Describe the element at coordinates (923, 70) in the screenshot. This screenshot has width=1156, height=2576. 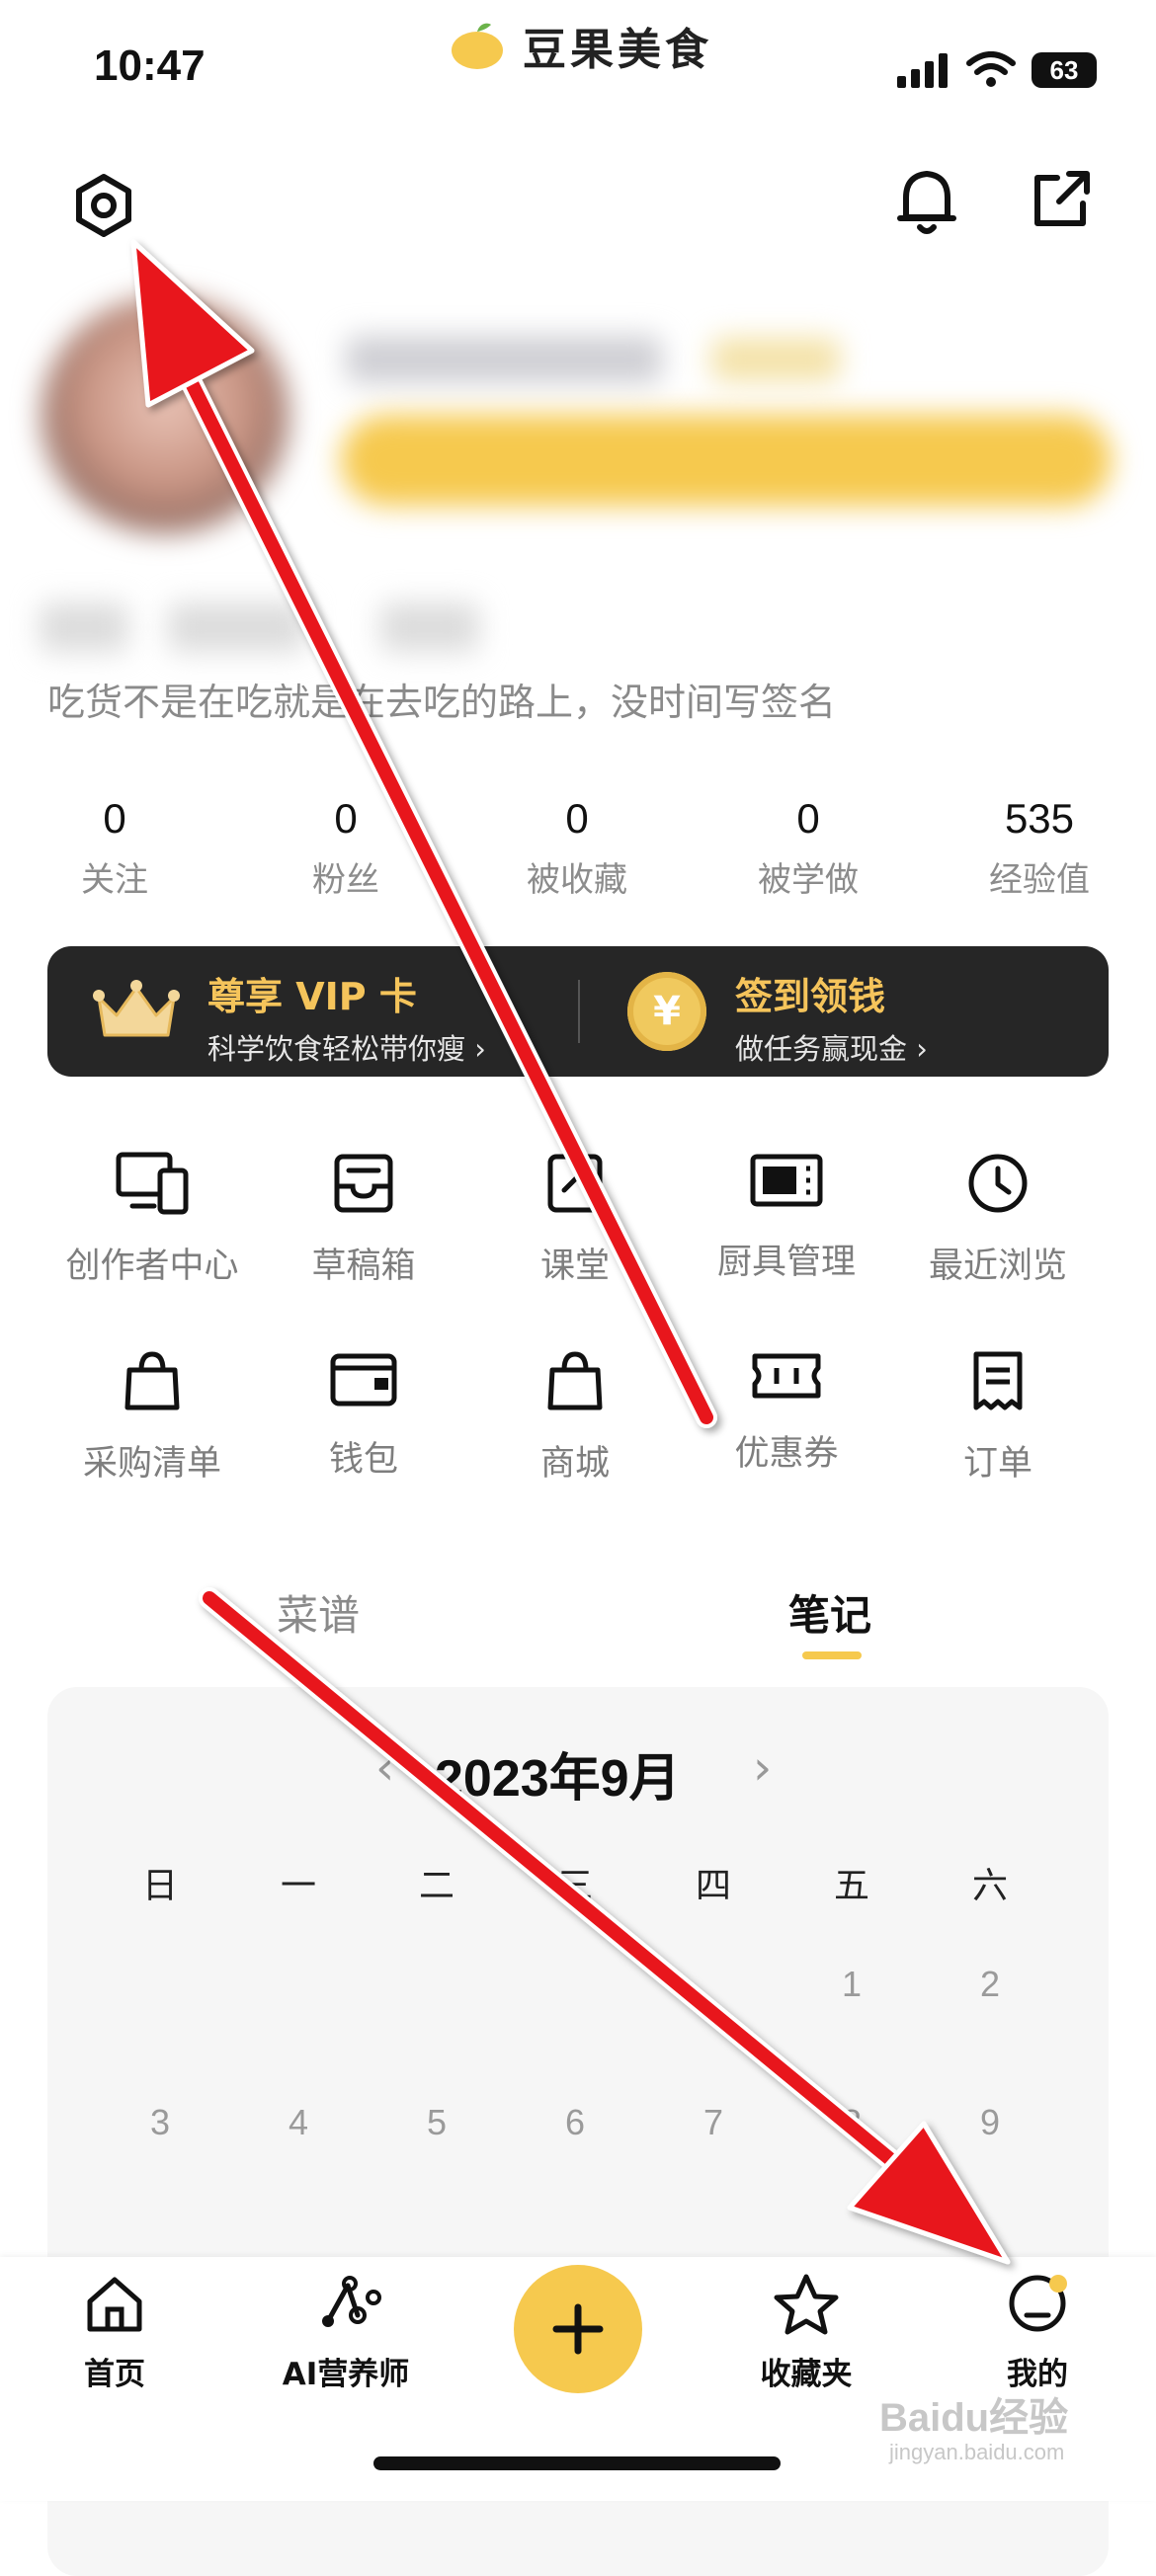
I see `signal-icon` at that location.